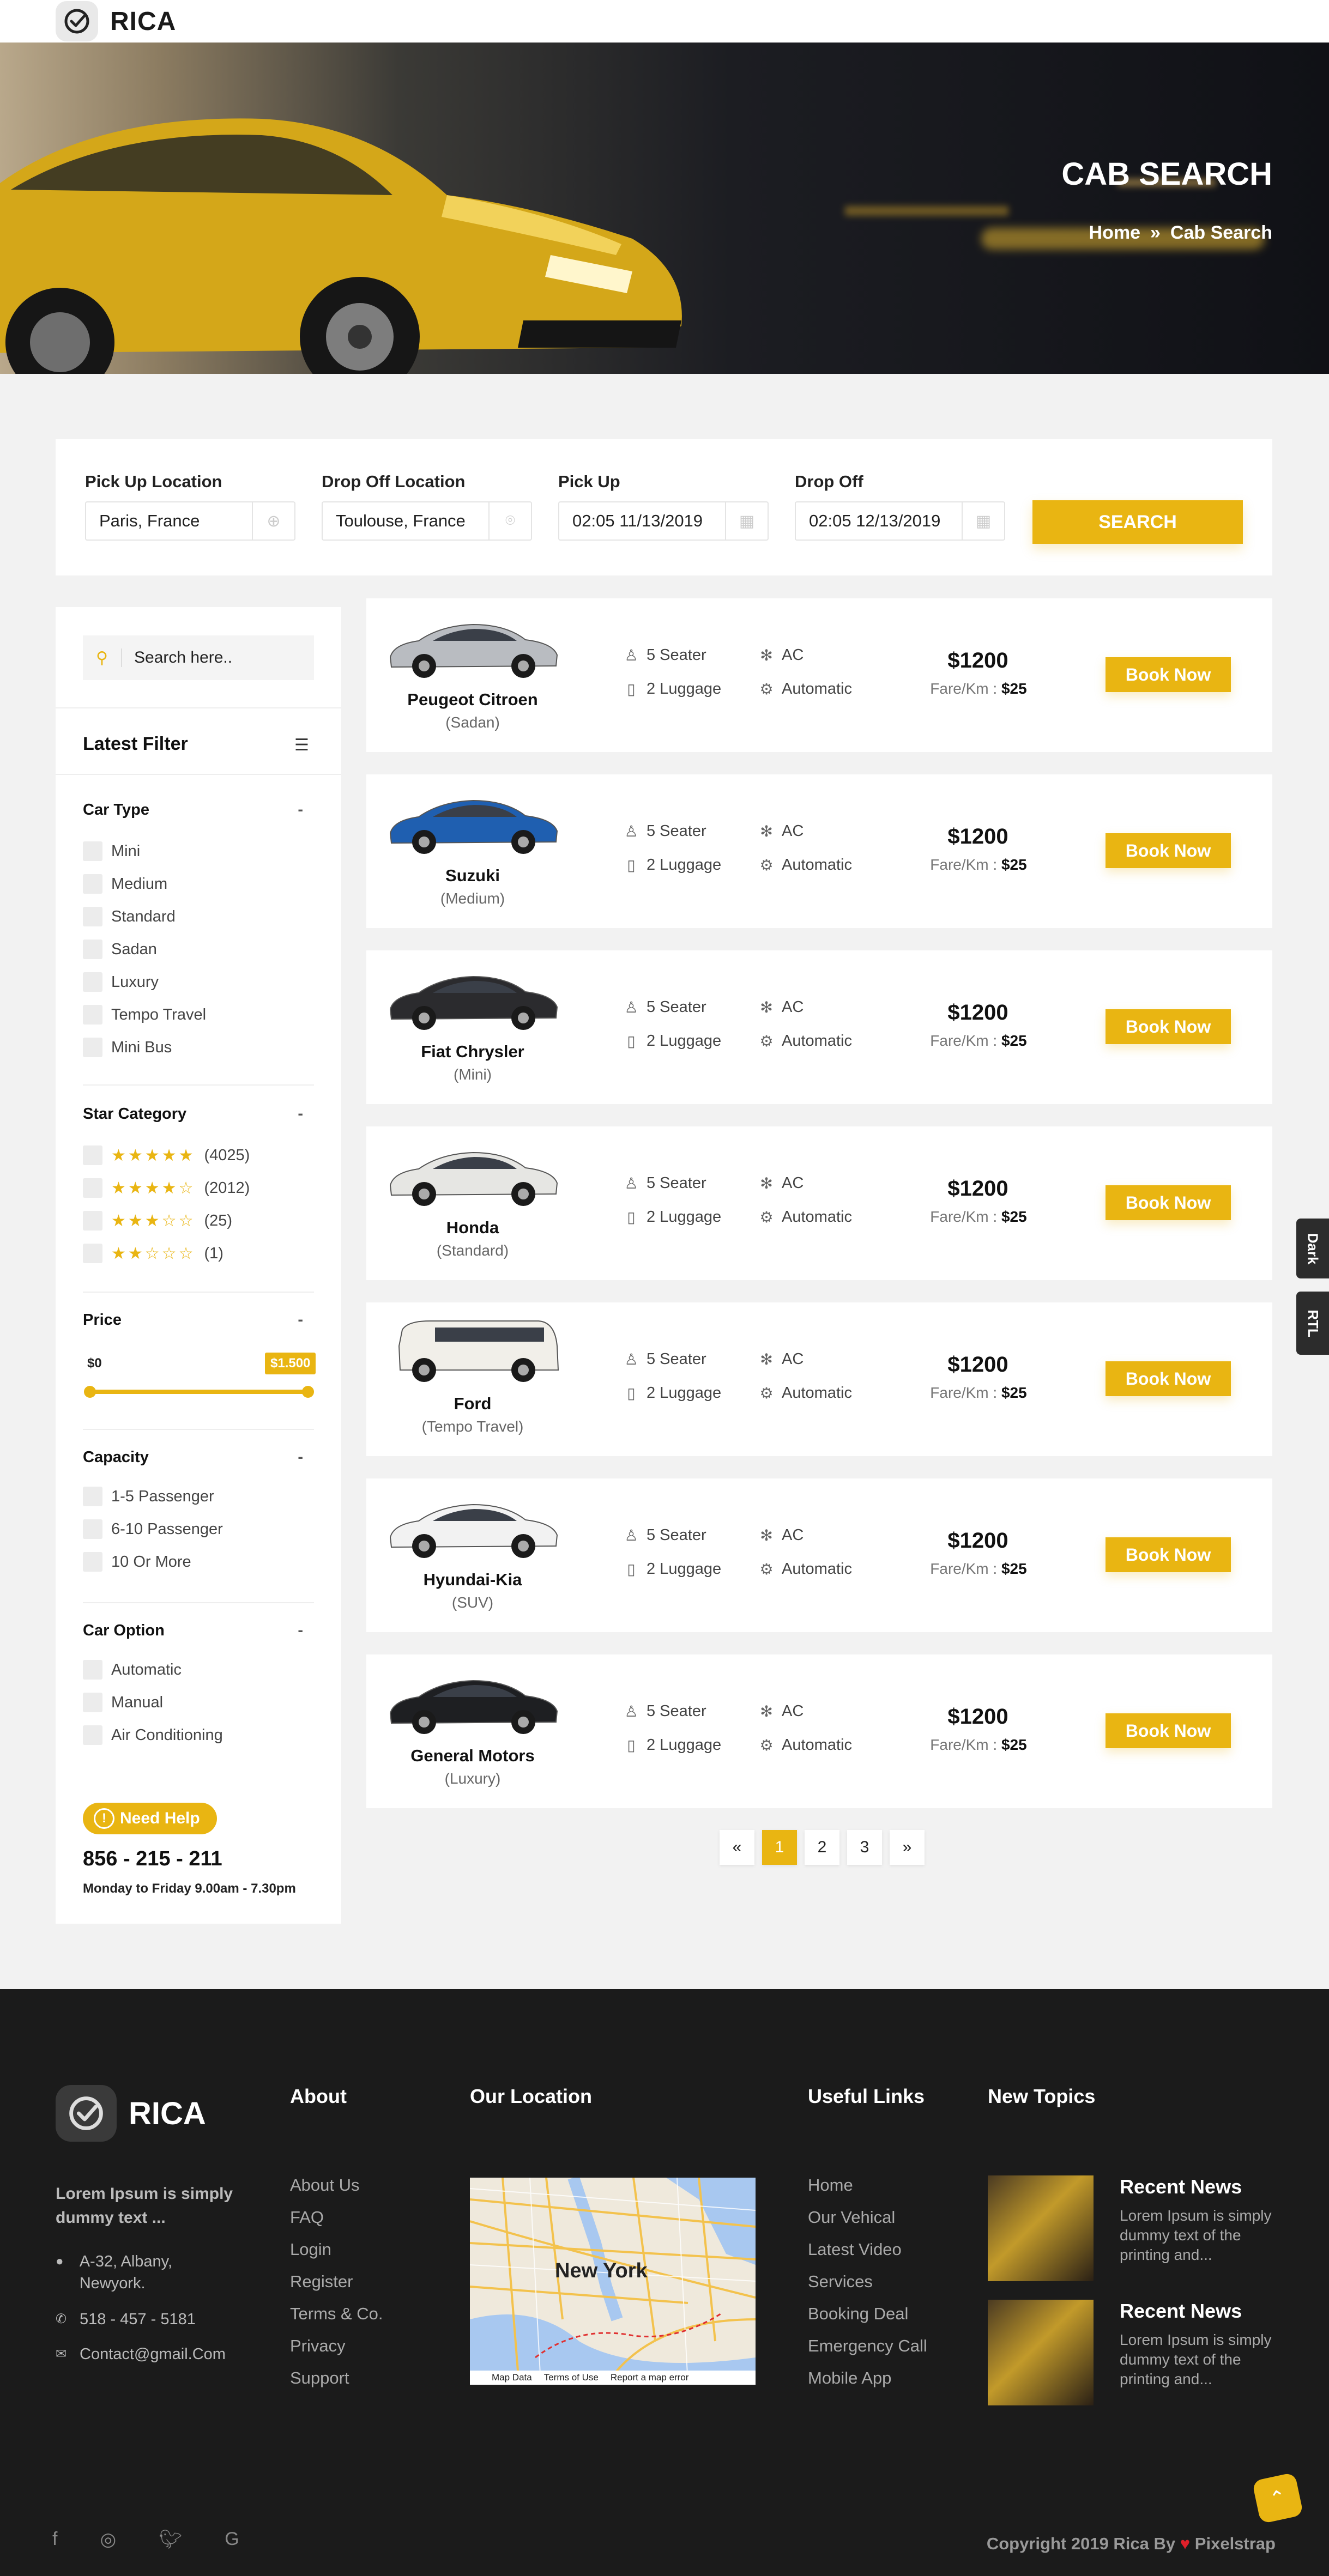 This screenshot has height=2576, width=1329. I want to click on sidebar-search-placeholder: Search here.., so click(177, 658).